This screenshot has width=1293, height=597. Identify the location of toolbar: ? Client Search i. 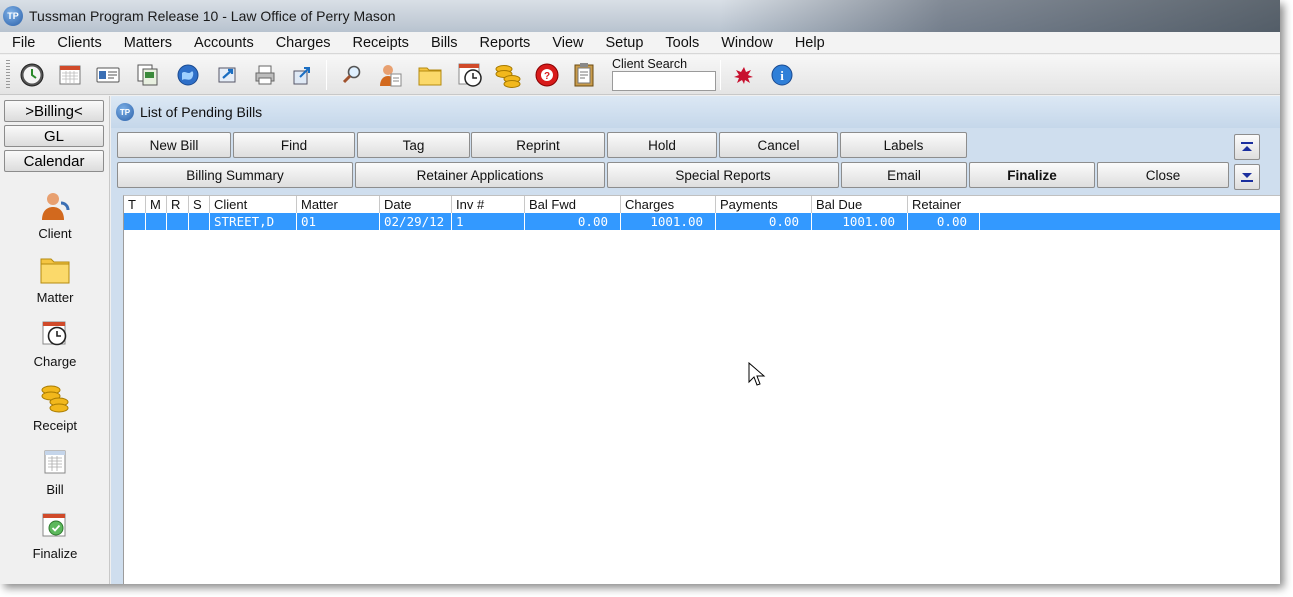
(640, 75).